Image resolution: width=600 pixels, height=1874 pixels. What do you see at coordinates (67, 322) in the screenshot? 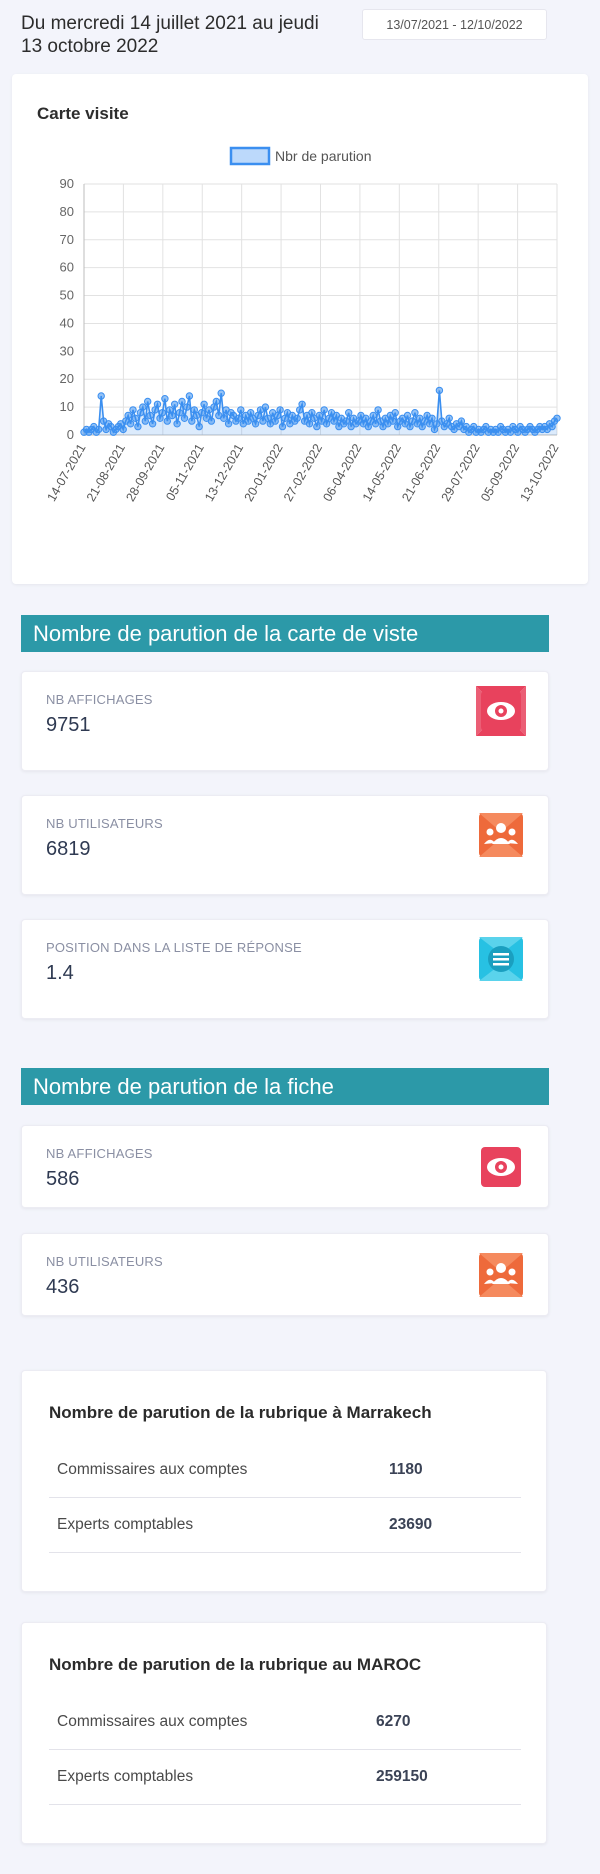
I see `y-tick-label: 40` at bounding box center [67, 322].